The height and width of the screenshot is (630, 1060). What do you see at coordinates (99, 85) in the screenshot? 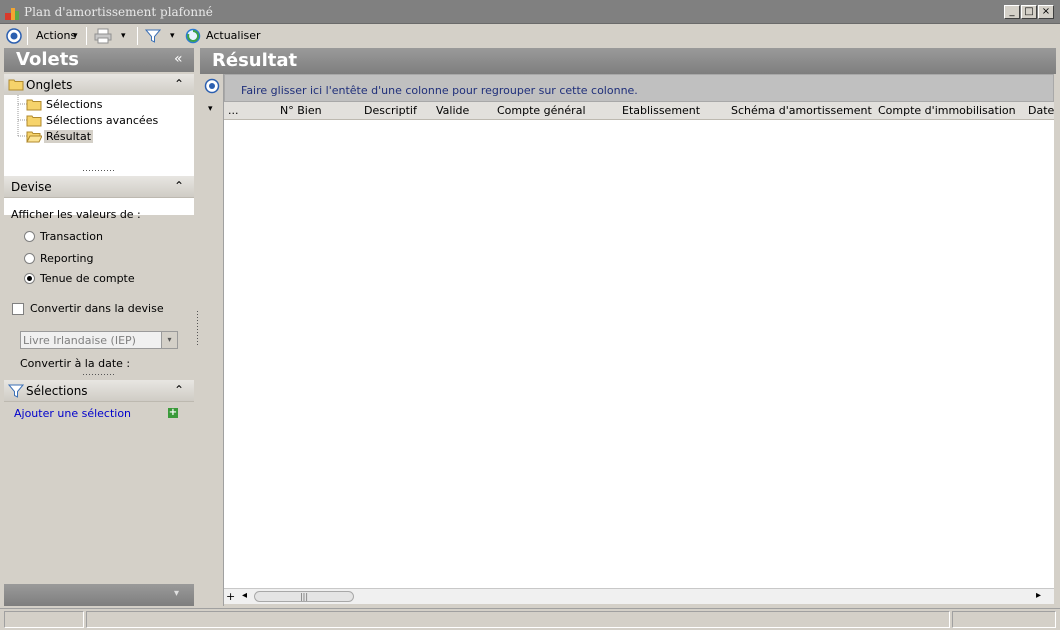
I see `tabs-section-header: Onglets ⌃` at bounding box center [99, 85].